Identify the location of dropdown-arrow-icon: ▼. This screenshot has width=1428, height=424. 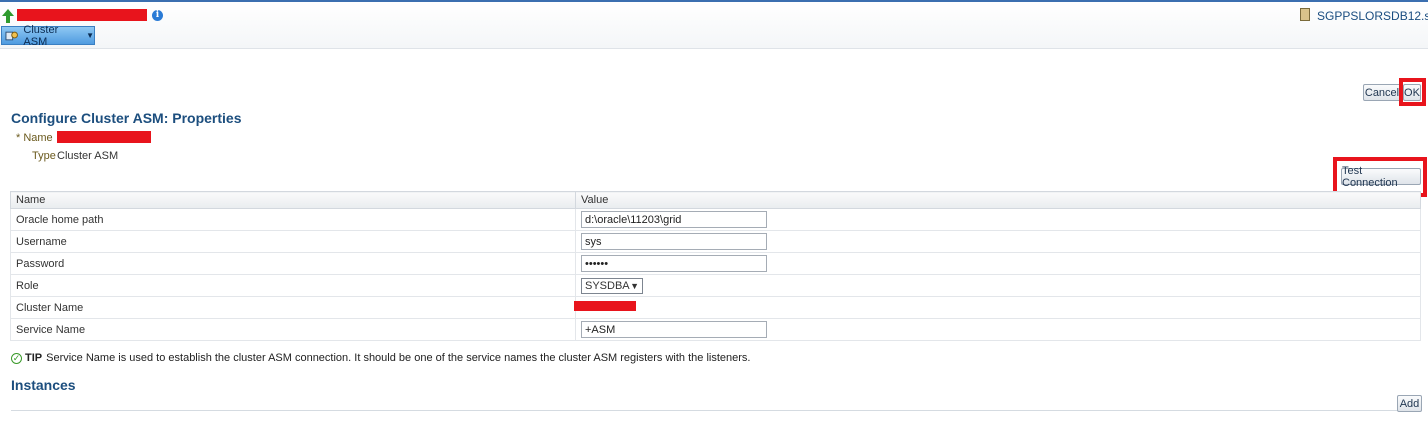
(634, 285).